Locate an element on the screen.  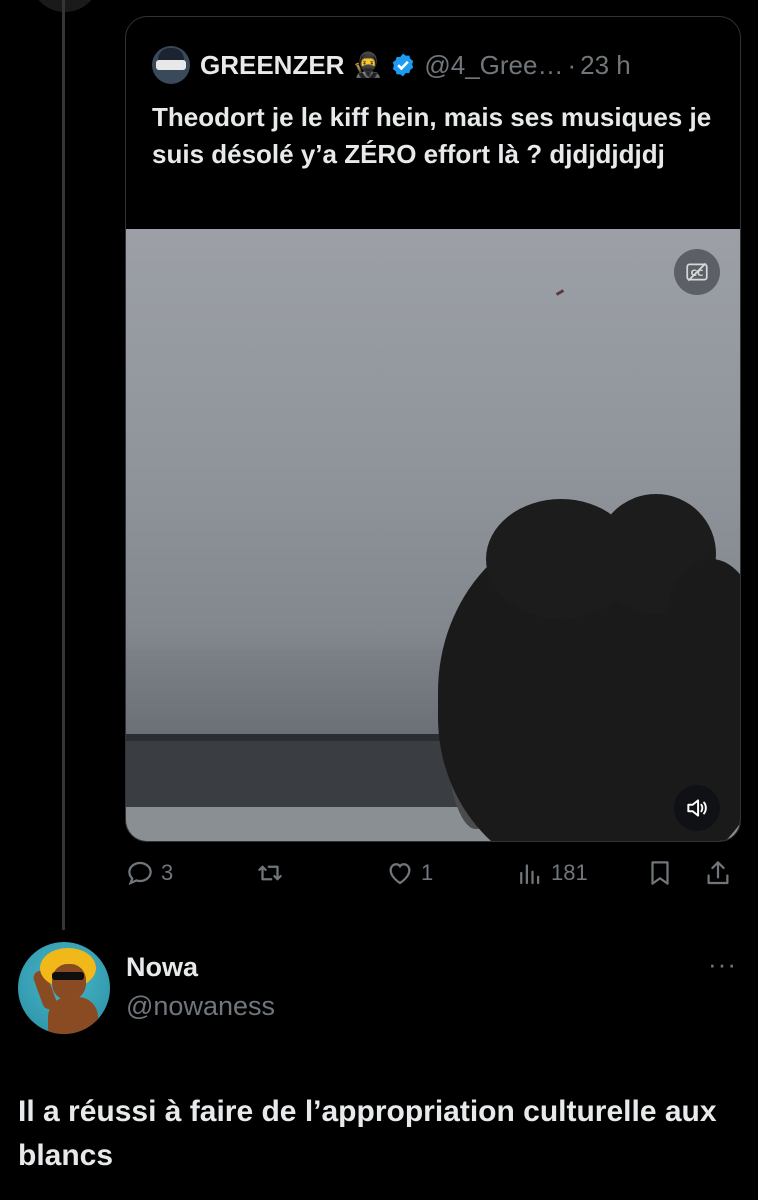
reply-icon is located at coordinates (140, 873).